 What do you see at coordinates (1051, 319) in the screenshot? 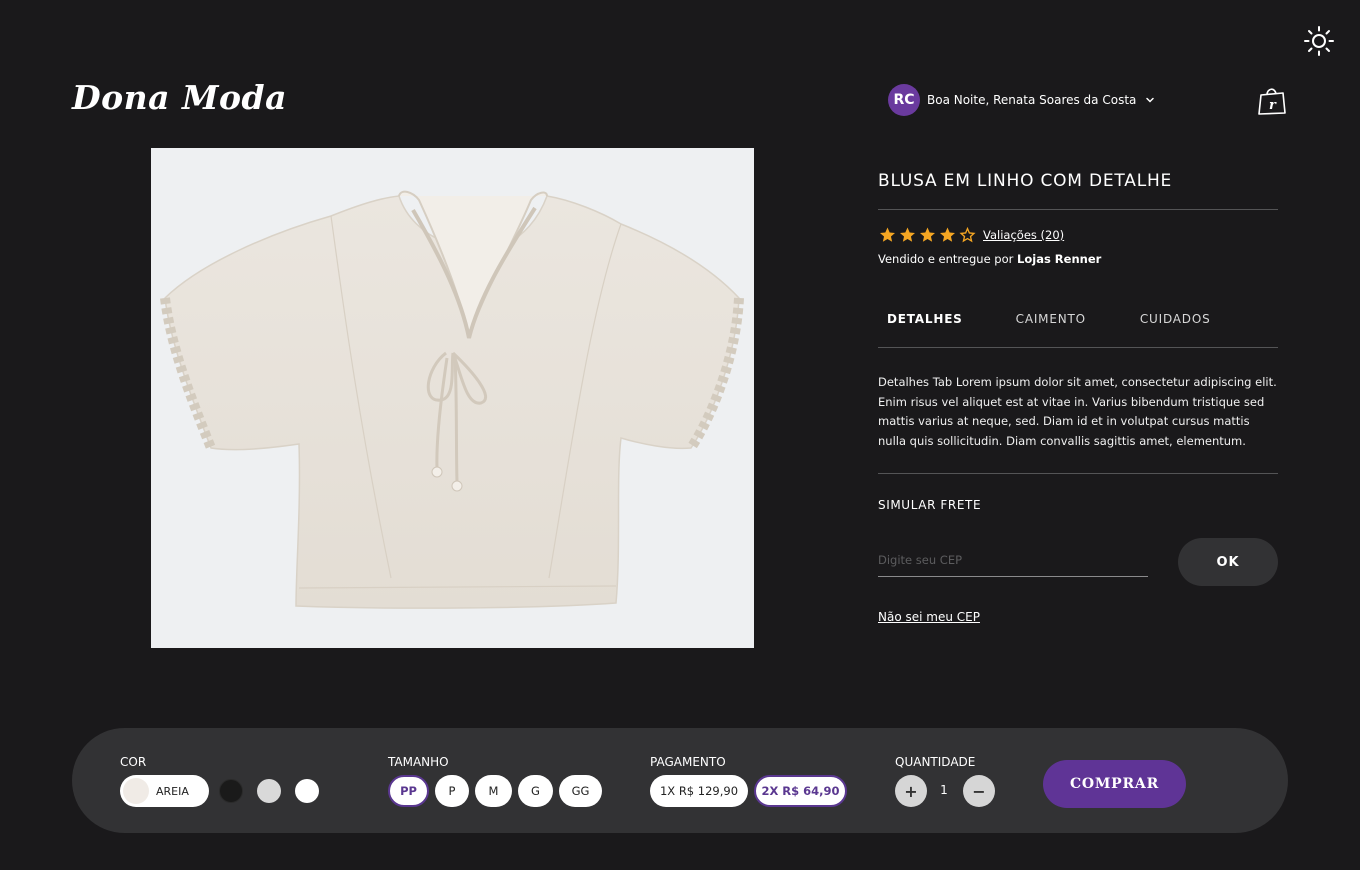
I see `tab-caimento: CAIMENTO` at bounding box center [1051, 319].